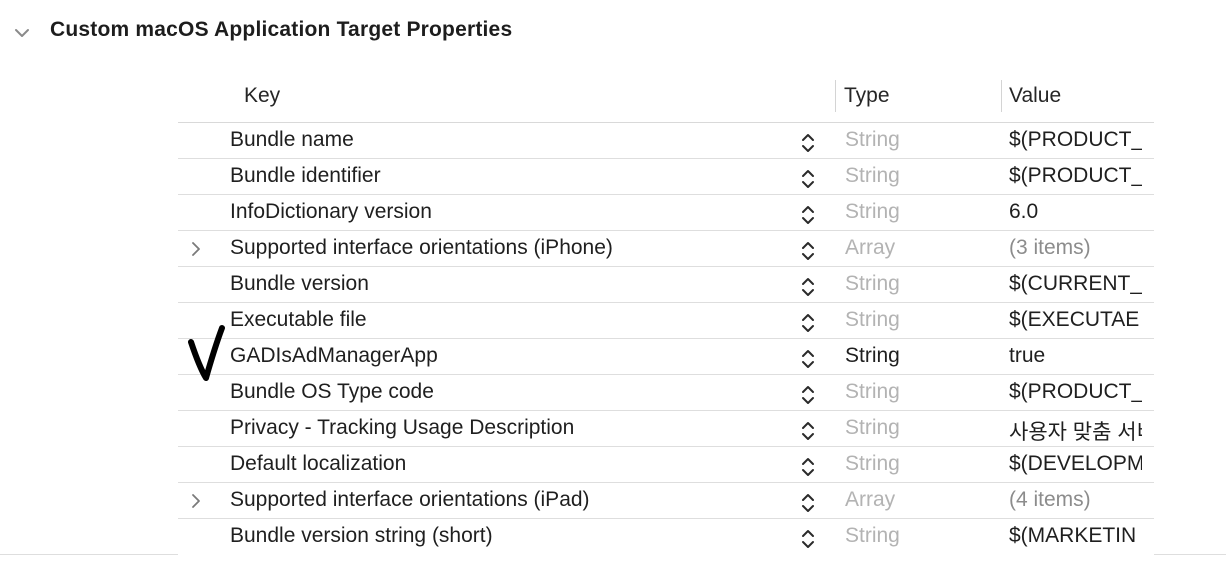 This screenshot has width=1226, height=576. Describe the element at coordinates (22, 33) in the screenshot. I see `chevron-down-icon` at that location.